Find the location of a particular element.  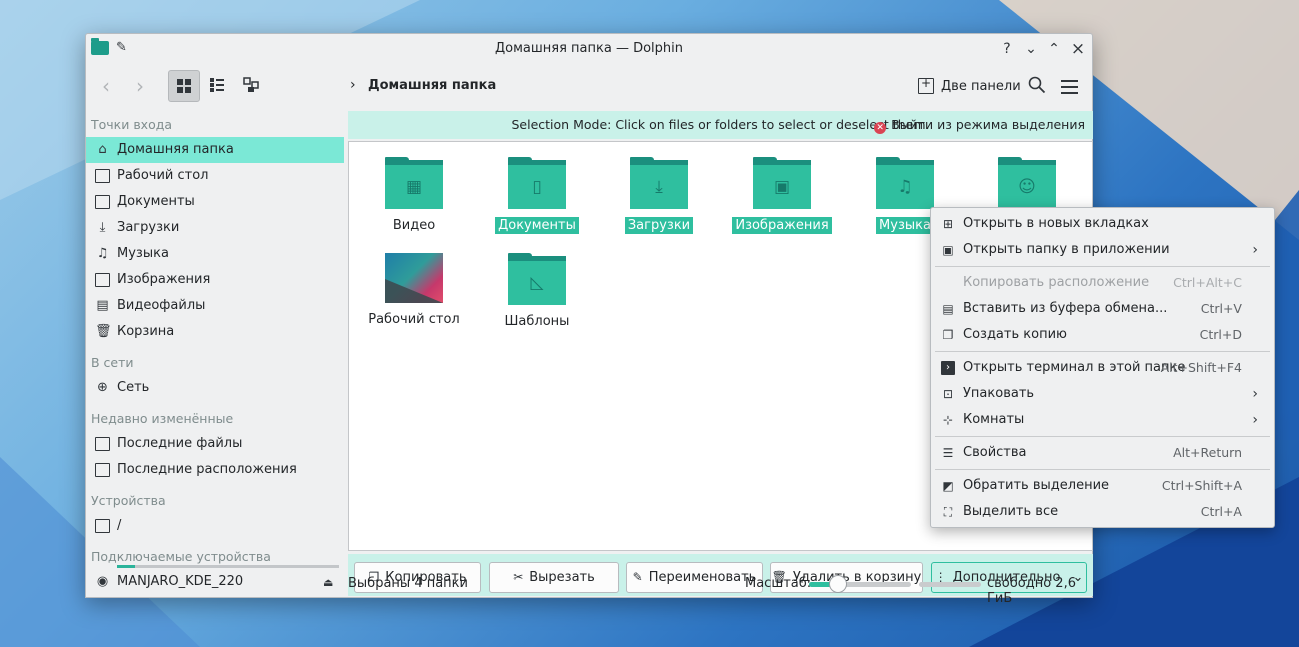

menu-item-label: Открыть в новых вкладках is located at coordinates (1056, 223).